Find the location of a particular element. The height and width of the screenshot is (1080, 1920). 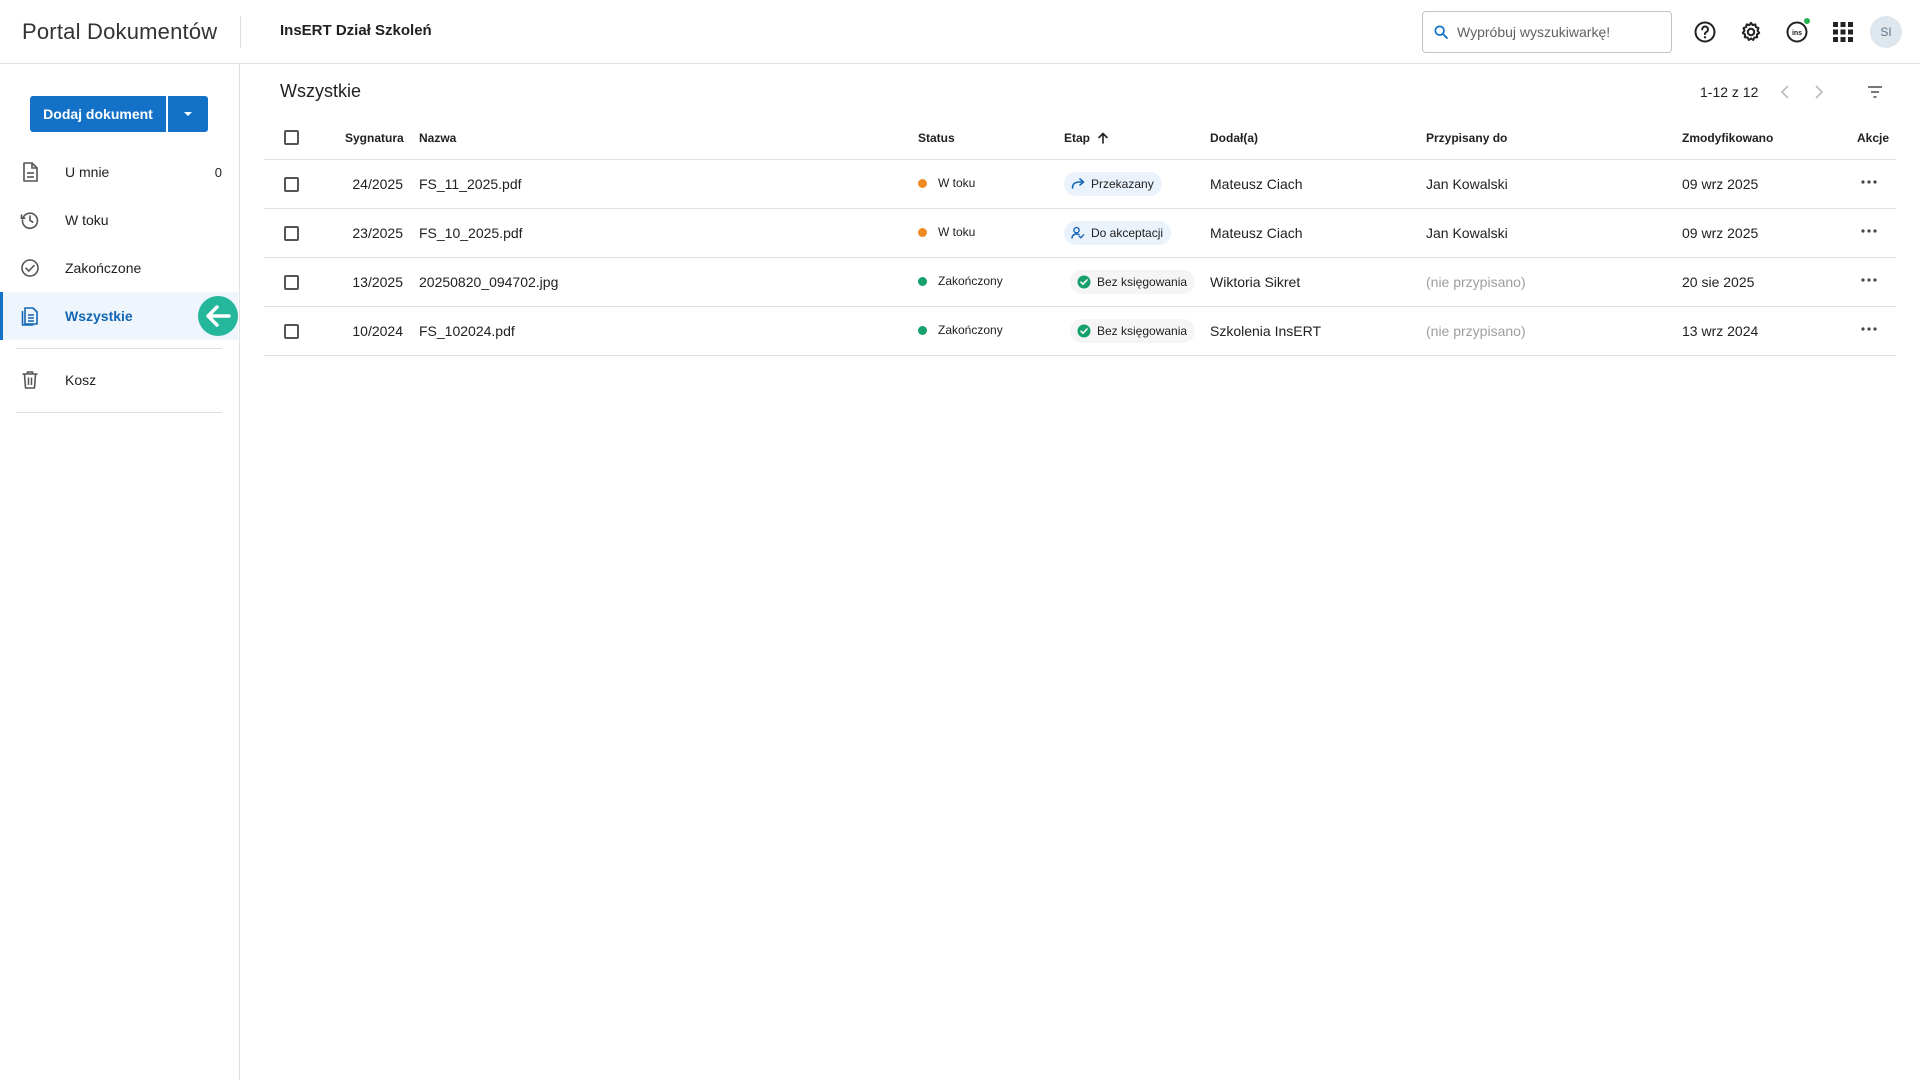

insert-app-button: ins is located at coordinates (1797, 31).